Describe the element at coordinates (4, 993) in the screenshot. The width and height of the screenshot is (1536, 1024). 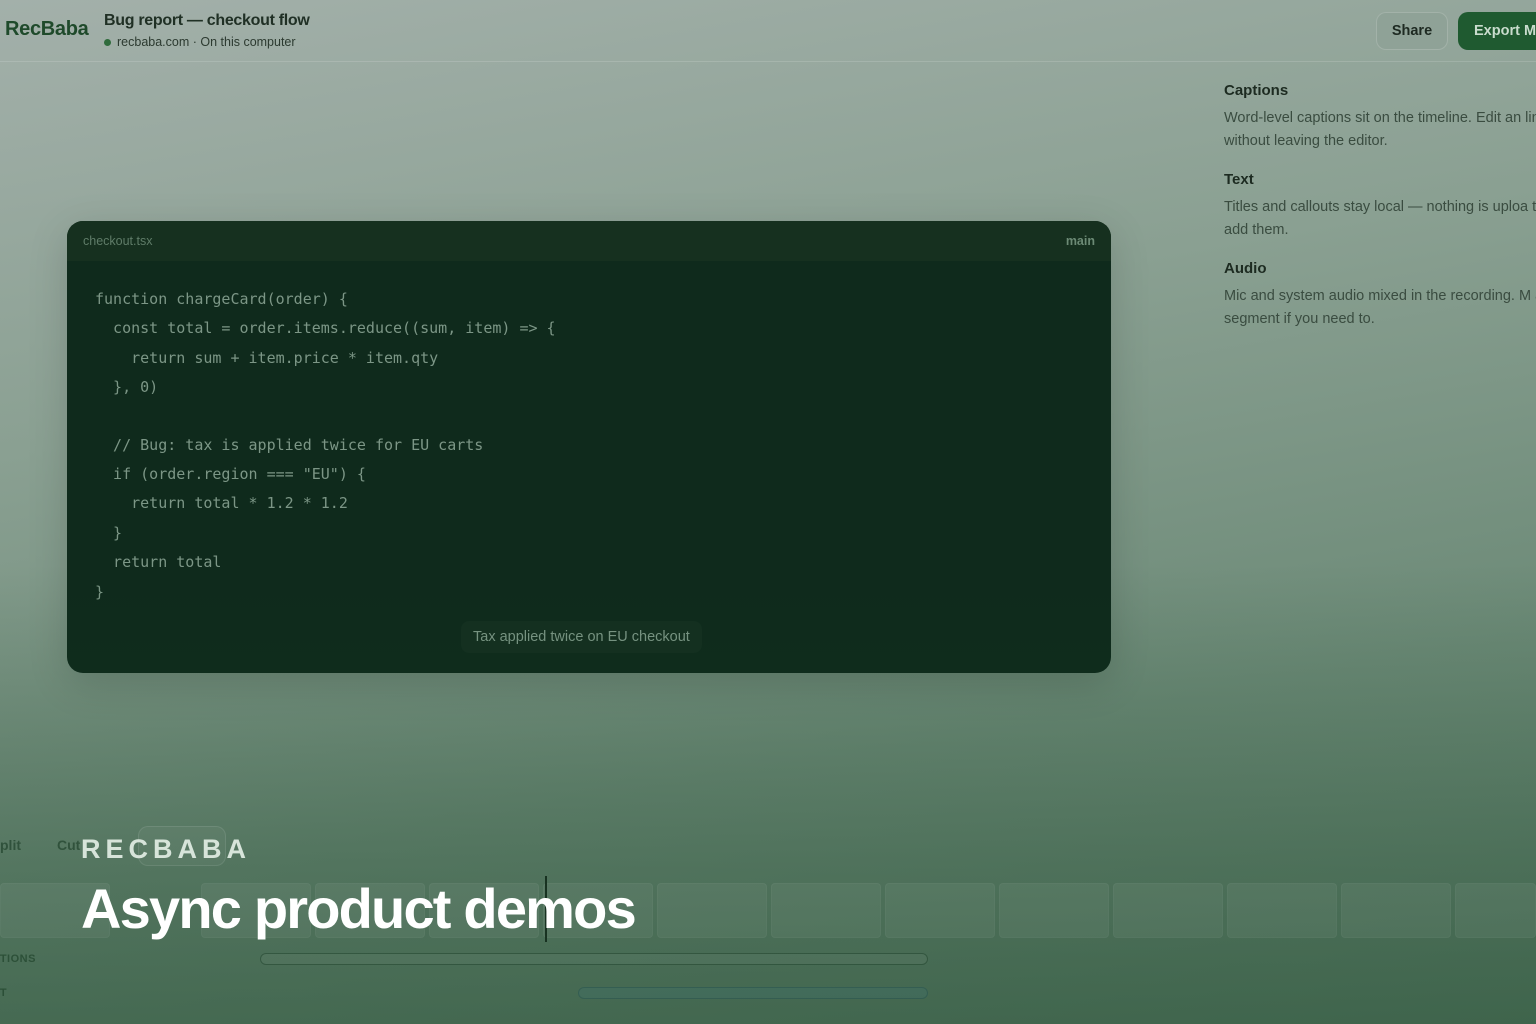
I see `text-track-label: XT` at that location.